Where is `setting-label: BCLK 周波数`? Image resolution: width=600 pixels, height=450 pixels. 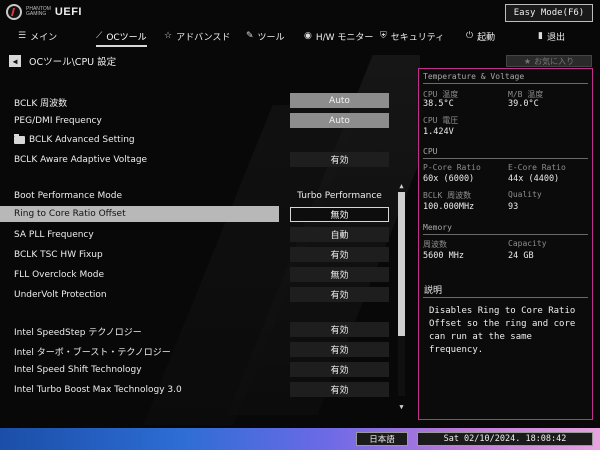 setting-label: BCLK 周波数 is located at coordinates (41, 104).